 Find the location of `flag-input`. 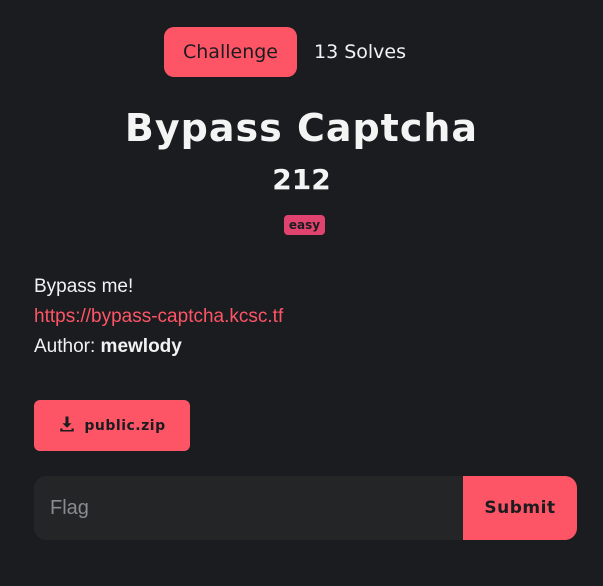

flag-input is located at coordinates (248, 508).